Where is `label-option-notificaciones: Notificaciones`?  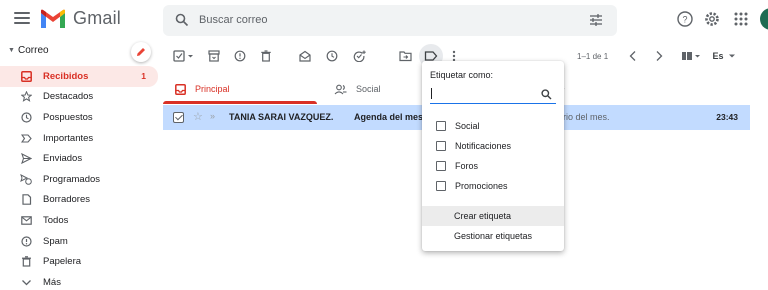 label-option-notificaciones: Notificaciones is located at coordinates (473, 146).